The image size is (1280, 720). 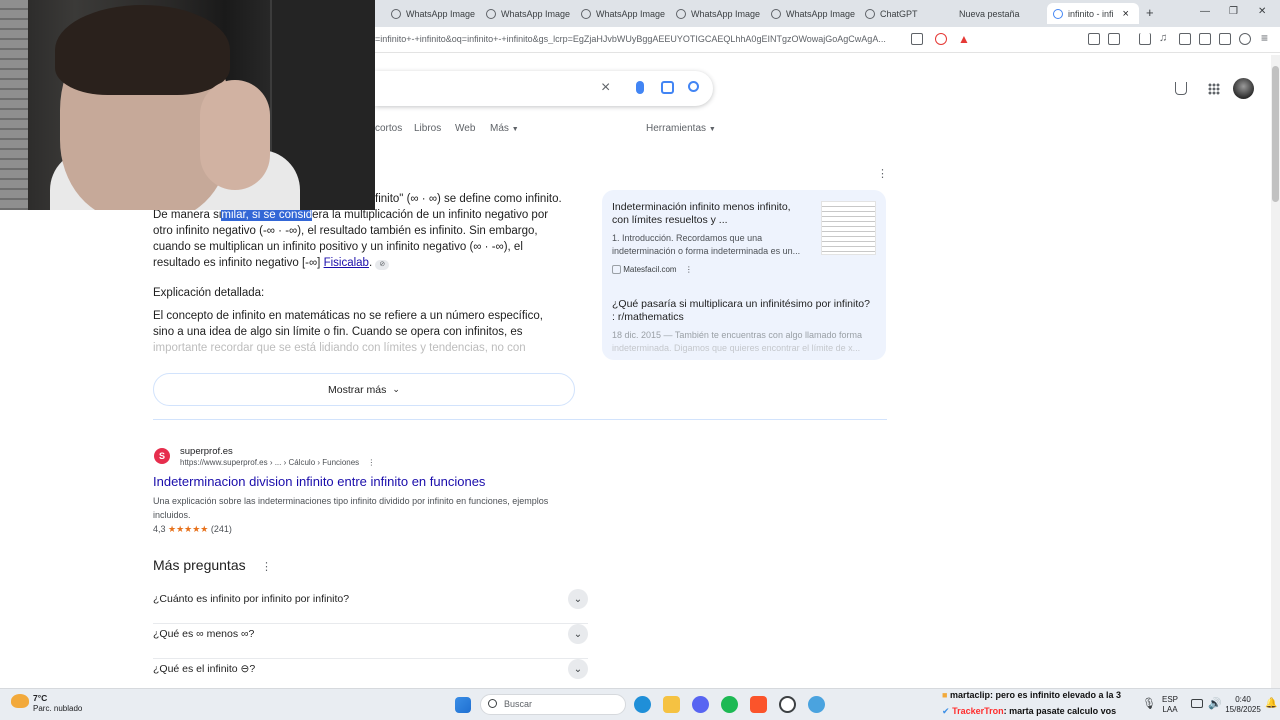 What do you see at coordinates (388, 128) in the screenshot?
I see `nav-videos-cortos: cortos` at bounding box center [388, 128].